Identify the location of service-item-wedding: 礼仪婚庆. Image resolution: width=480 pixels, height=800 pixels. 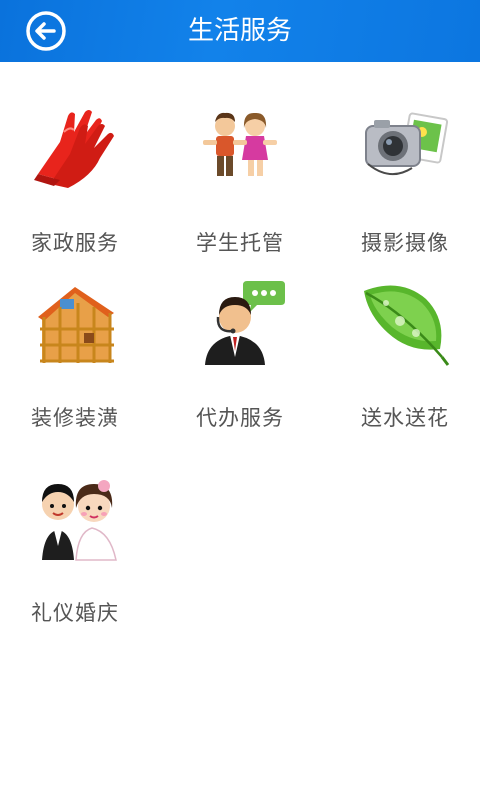
(75, 548).